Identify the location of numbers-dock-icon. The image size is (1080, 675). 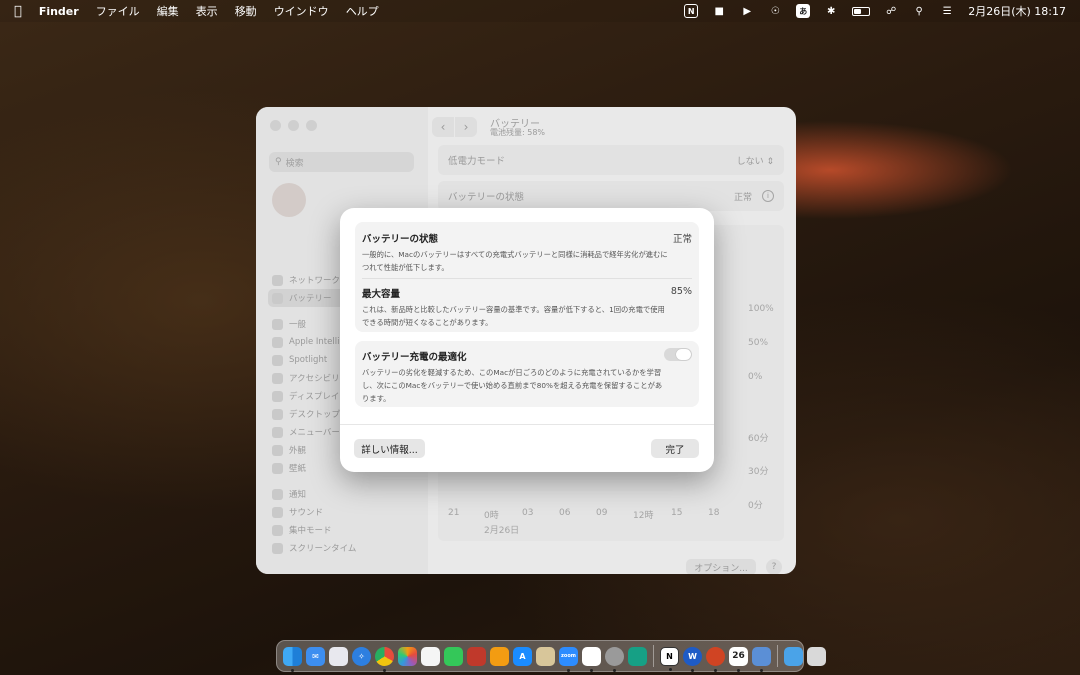
(453, 656).